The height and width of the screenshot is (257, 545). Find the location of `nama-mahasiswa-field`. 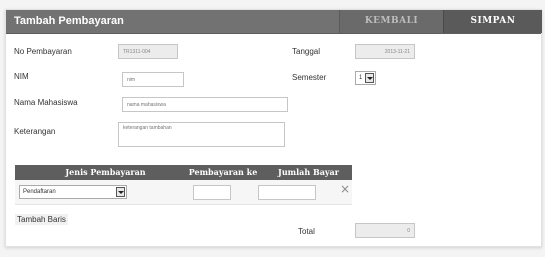

nama-mahasiswa-field is located at coordinates (205, 104).